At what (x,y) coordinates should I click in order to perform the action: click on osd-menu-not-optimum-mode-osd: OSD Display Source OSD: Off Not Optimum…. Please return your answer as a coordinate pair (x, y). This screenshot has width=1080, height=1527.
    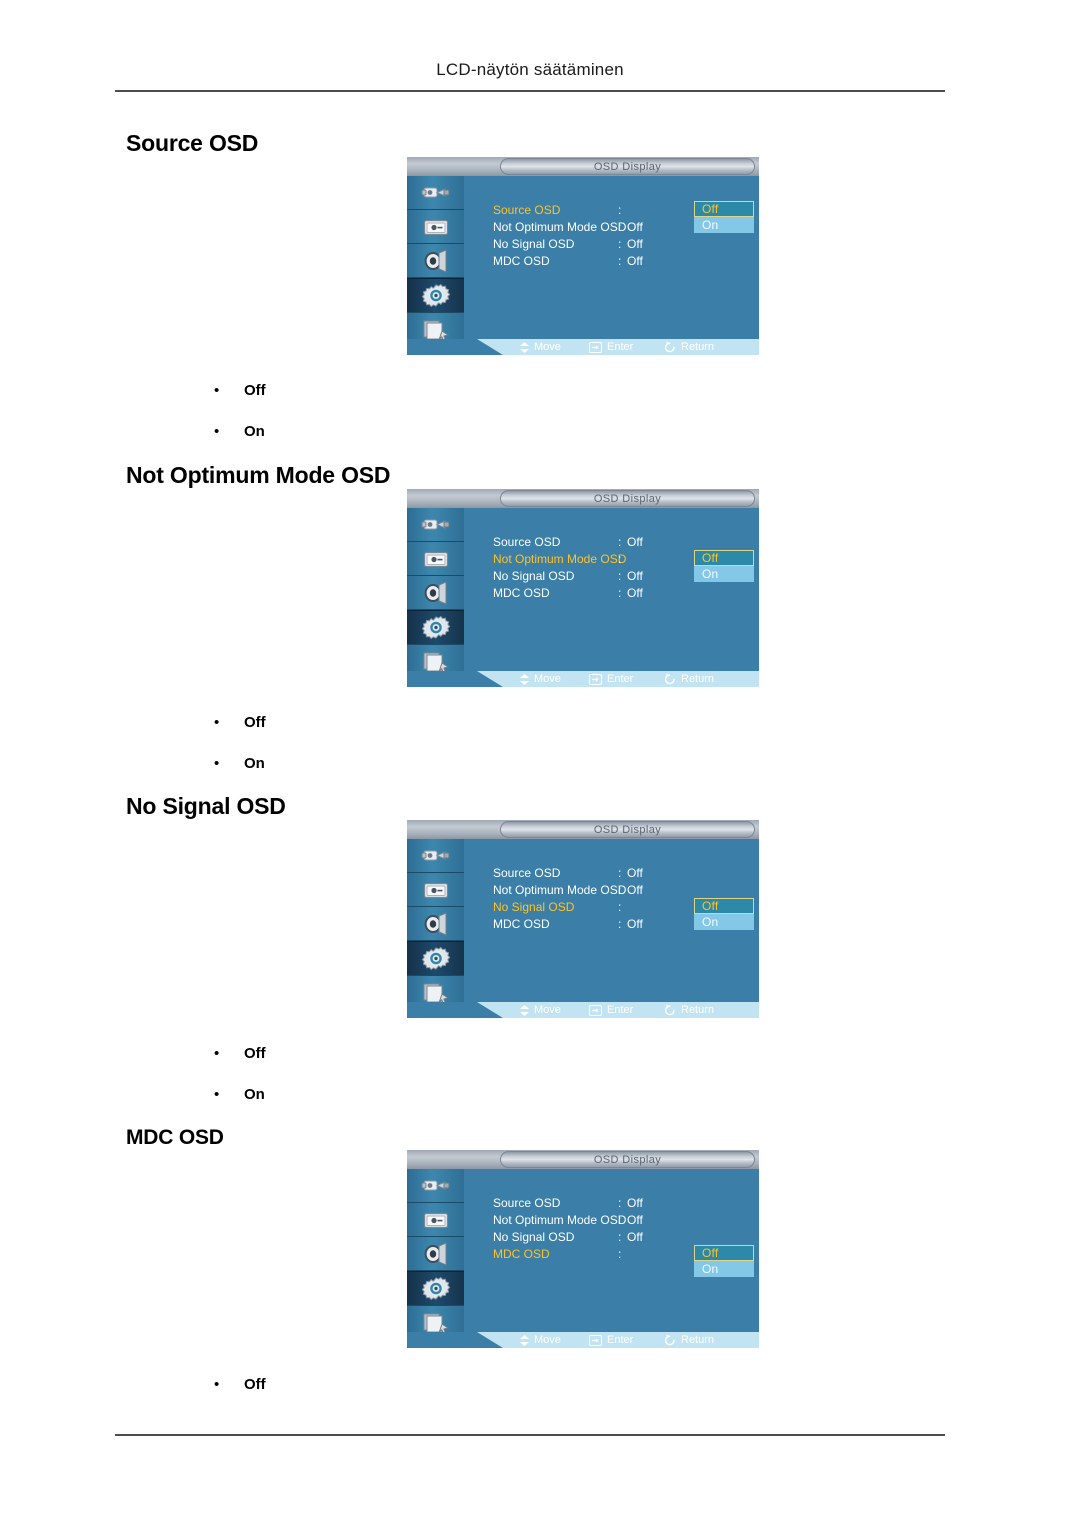
    Looking at the image, I should click on (583, 588).